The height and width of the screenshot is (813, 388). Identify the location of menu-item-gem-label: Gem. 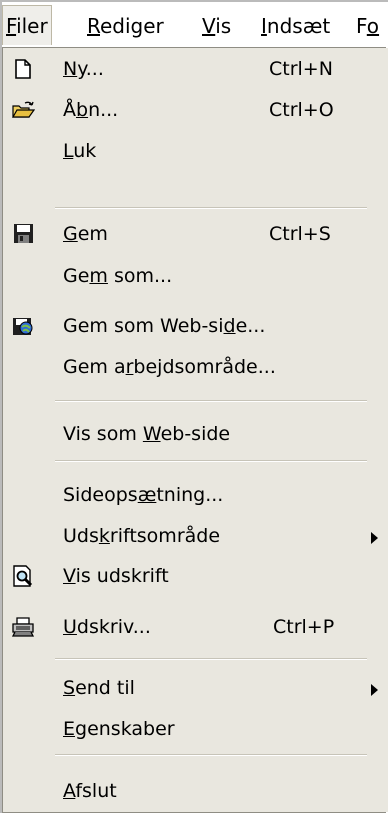
(85, 234).